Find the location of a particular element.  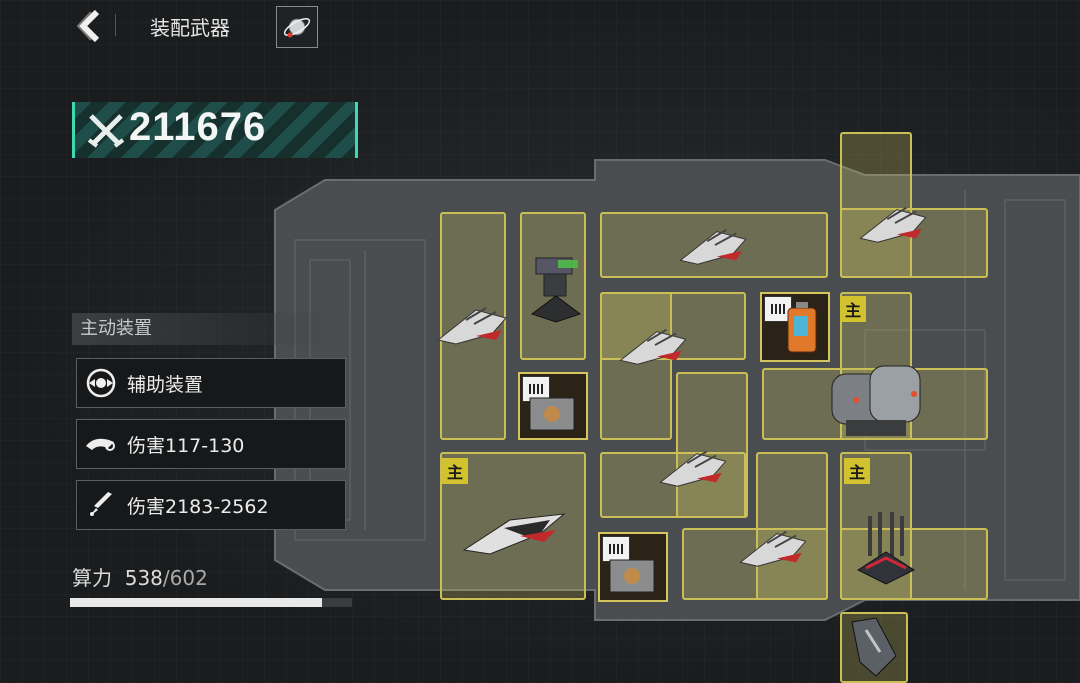

stat-row-drone-damage: 伤害117-130 is located at coordinates (211, 444).